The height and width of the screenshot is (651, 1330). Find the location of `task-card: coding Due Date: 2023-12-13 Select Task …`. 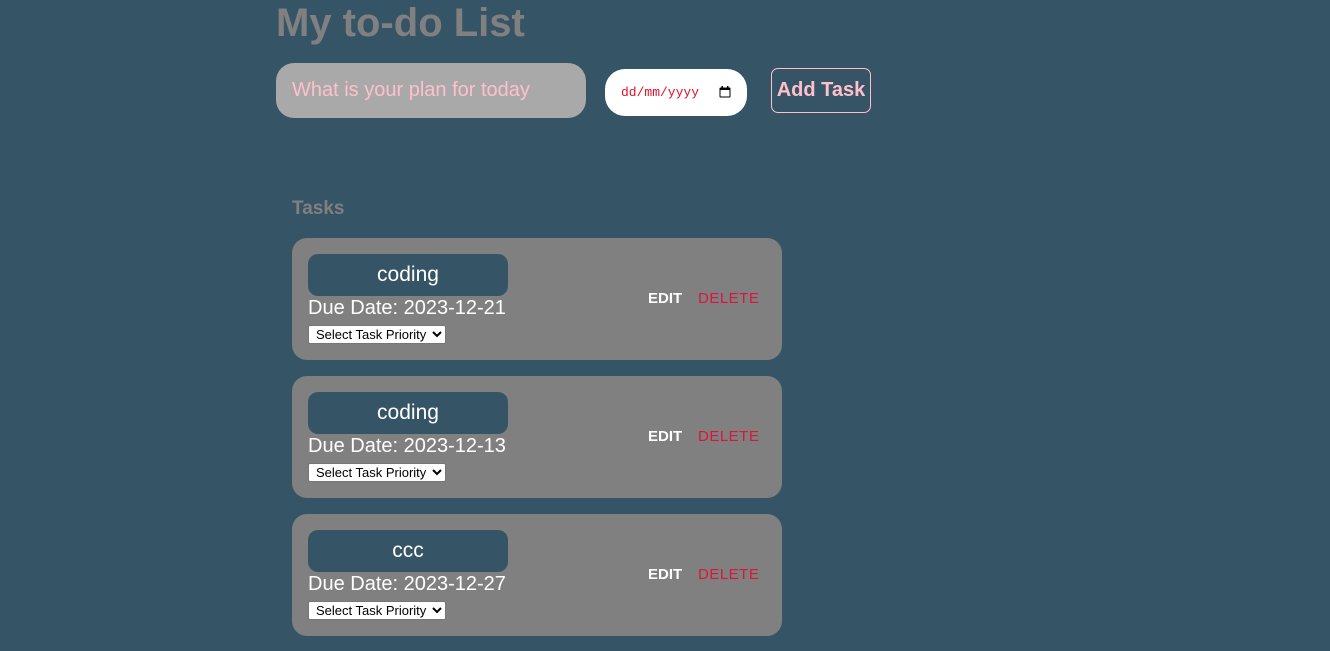

task-card: coding Due Date: 2023-12-13 Select Task … is located at coordinates (537, 437).